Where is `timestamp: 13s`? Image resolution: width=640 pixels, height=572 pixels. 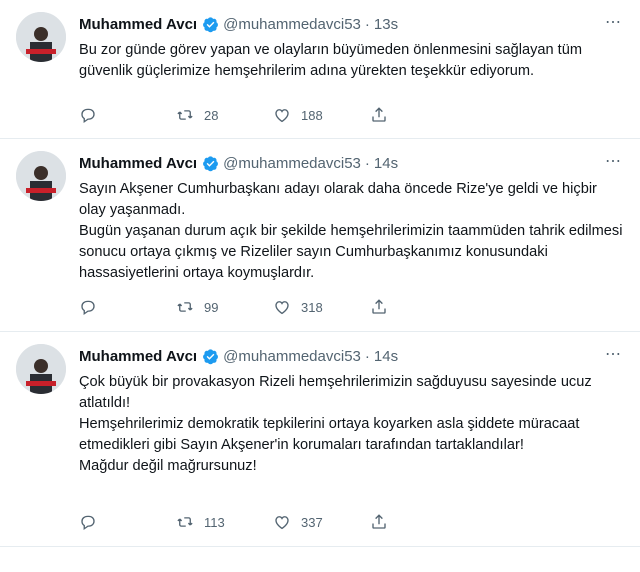
timestamp: 13s is located at coordinates (386, 24).